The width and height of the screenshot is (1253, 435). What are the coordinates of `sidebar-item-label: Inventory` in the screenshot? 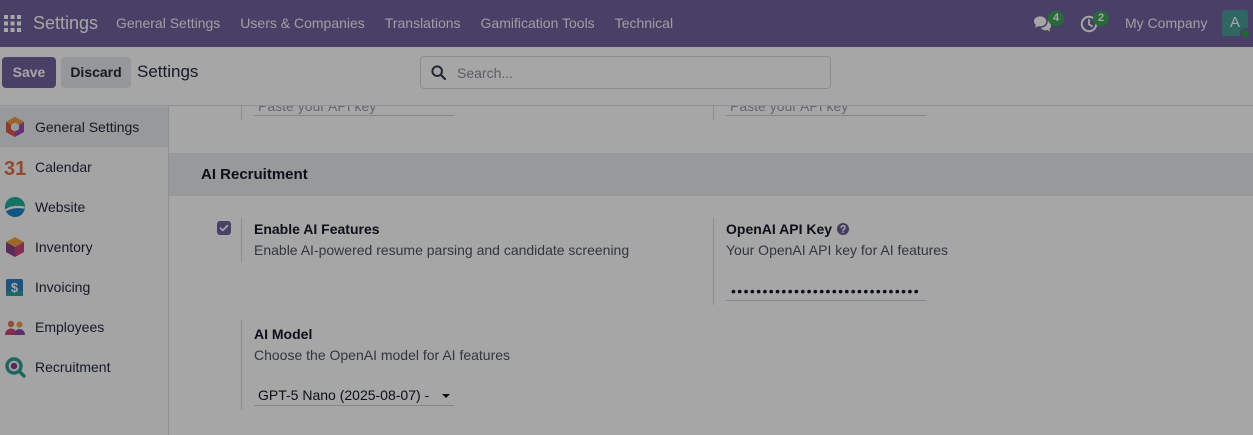 It's located at (64, 247).